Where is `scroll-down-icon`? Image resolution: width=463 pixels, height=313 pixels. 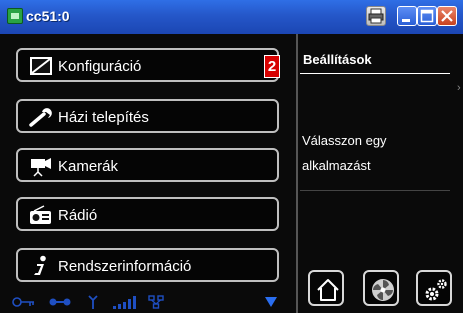 scroll-down-icon is located at coordinates (271, 302).